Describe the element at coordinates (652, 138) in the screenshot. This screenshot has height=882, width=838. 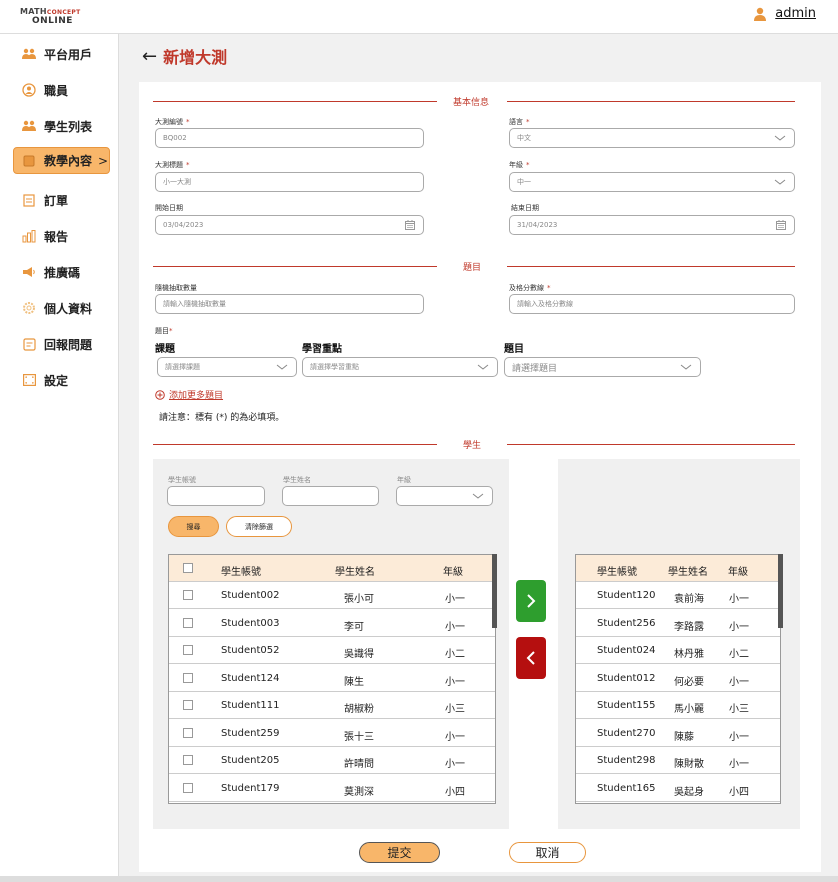
I see `language-select: 中文` at that location.